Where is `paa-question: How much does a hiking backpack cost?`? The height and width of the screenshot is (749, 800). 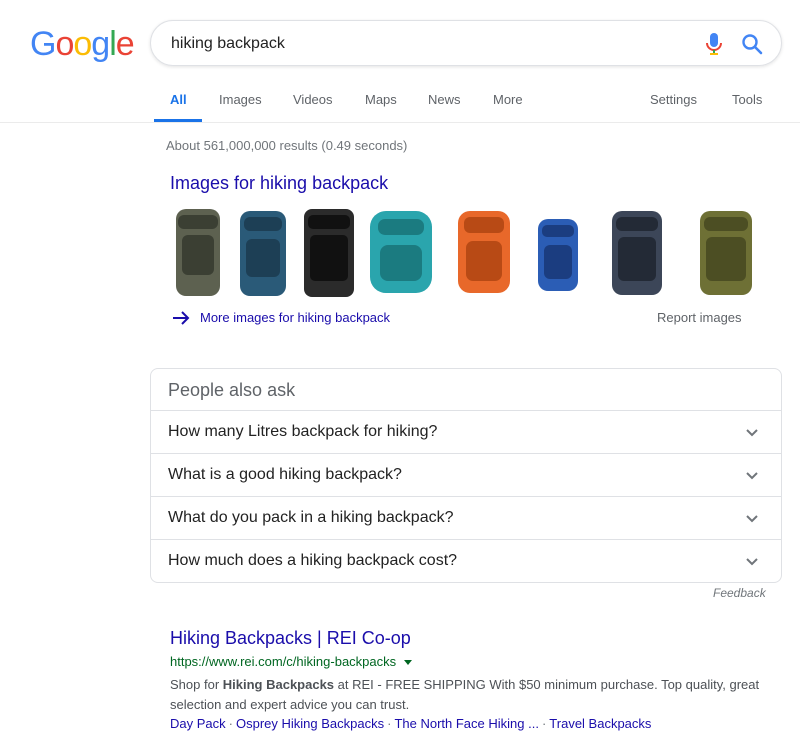 paa-question: How much does a hiking backpack cost? is located at coordinates (466, 560).